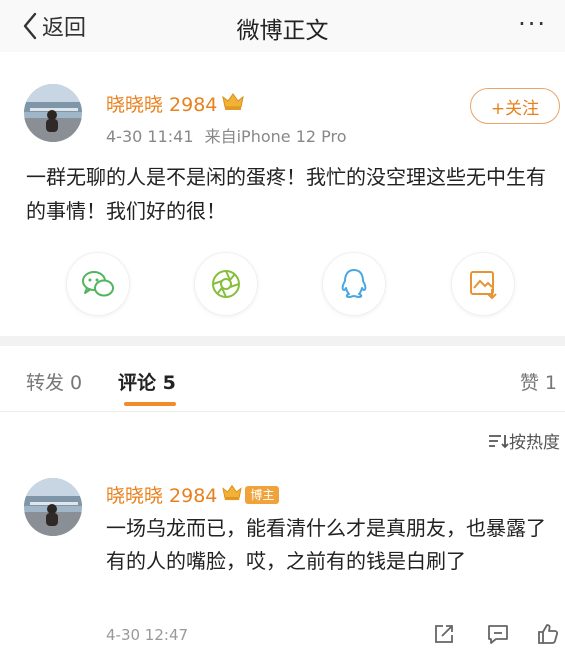  Describe the element at coordinates (499, 441) in the screenshot. I see `sort-icon` at that location.